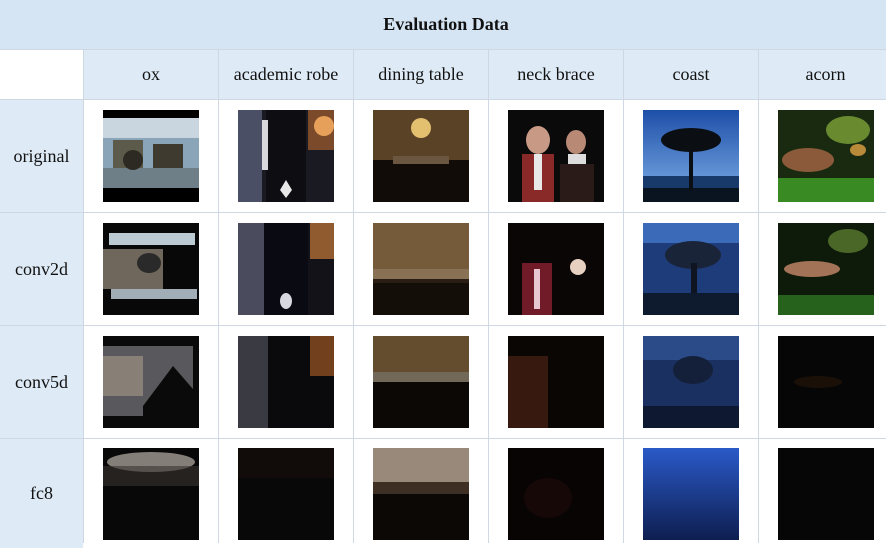 Image resolution: width=886 pixels, height=548 pixels. Describe the element at coordinates (286, 74) in the screenshot. I see `column-header-academic-robe: academic robe` at that location.